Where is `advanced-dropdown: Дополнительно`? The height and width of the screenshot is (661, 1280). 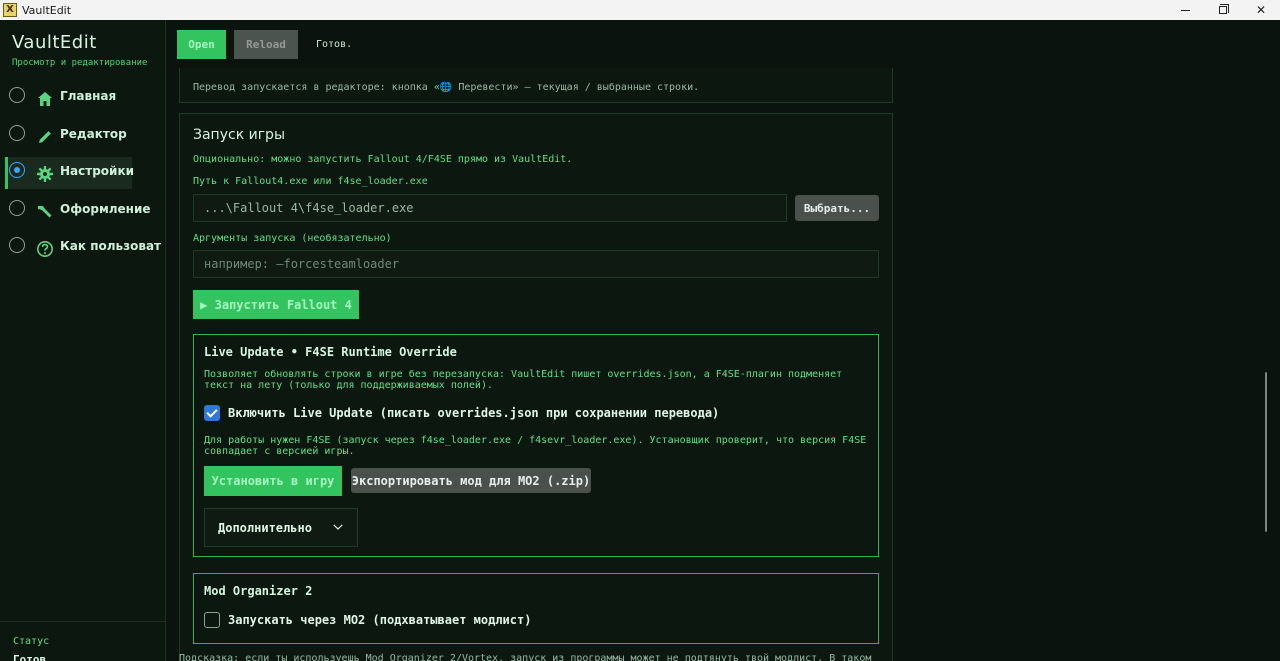 advanced-dropdown: Дополнительно is located at coordinates (281, 527).